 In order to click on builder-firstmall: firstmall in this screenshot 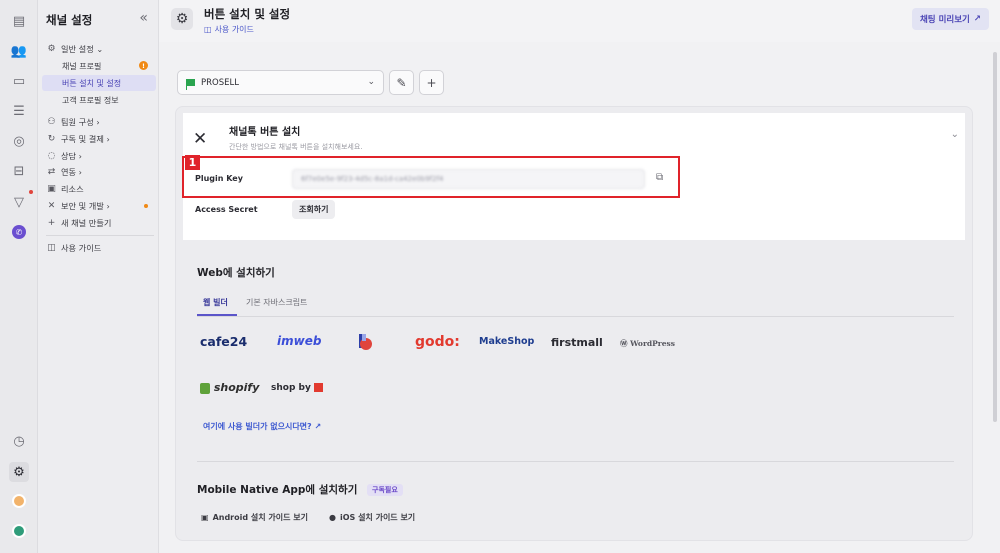, I will do `click(577, 342)`.